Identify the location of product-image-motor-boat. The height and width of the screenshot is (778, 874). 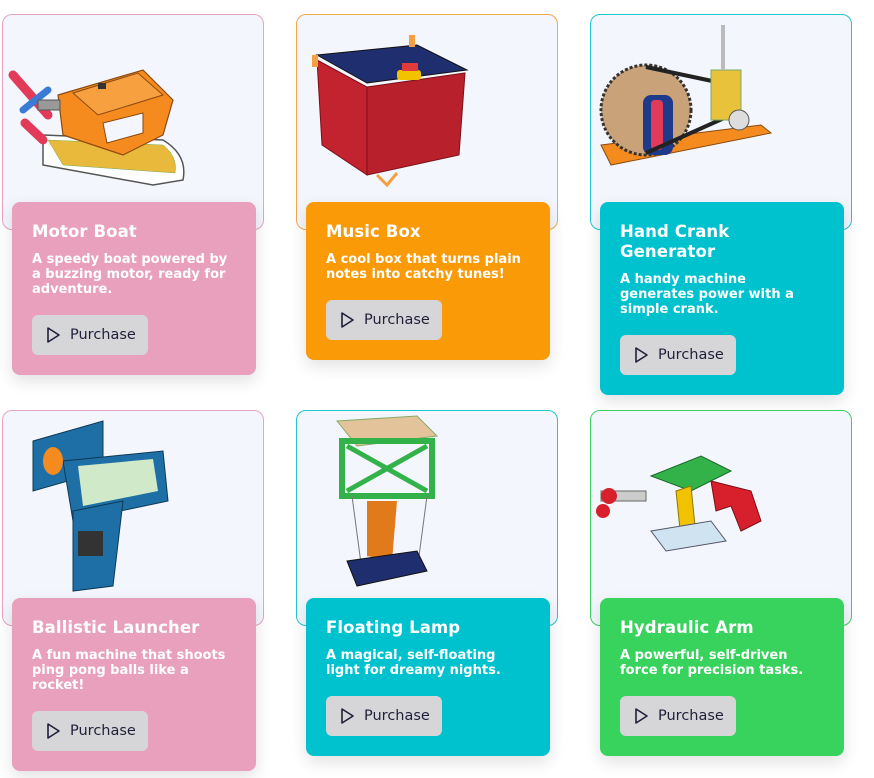
(133, 122).